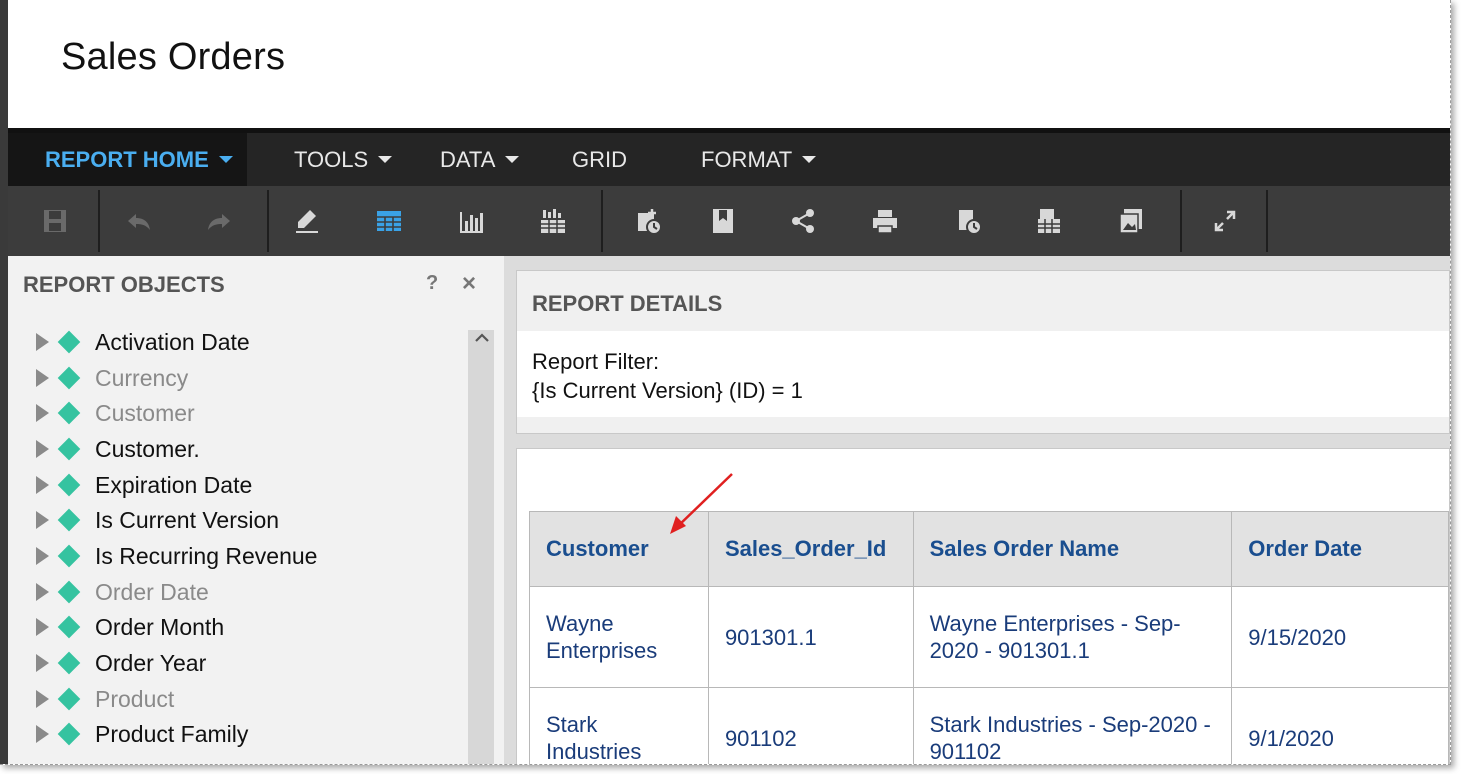 The height and width of the screenshot is (774, 1461). I want to click on page-title: Sales Orders, so click(173, 57).